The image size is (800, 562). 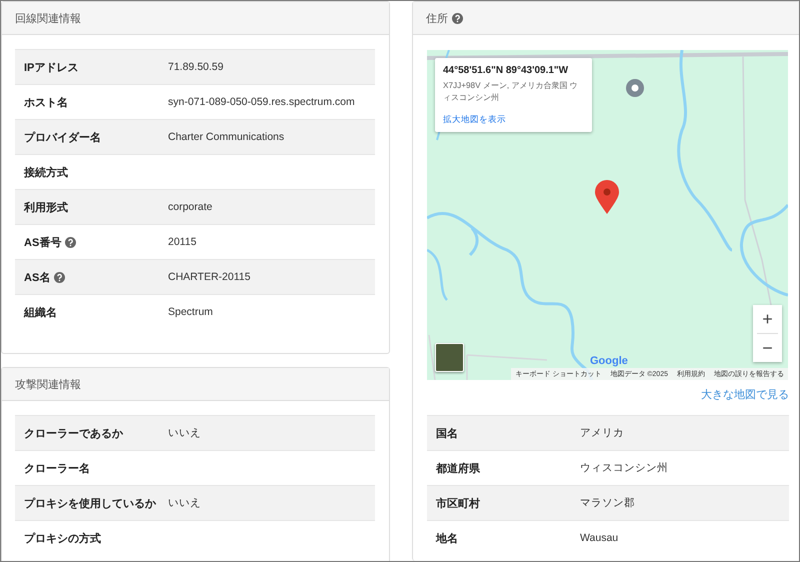 What do you see at coordinates (46, 103) in the screenshot?
I see `field-label: ホスト名` at bounding box center [46, 103].